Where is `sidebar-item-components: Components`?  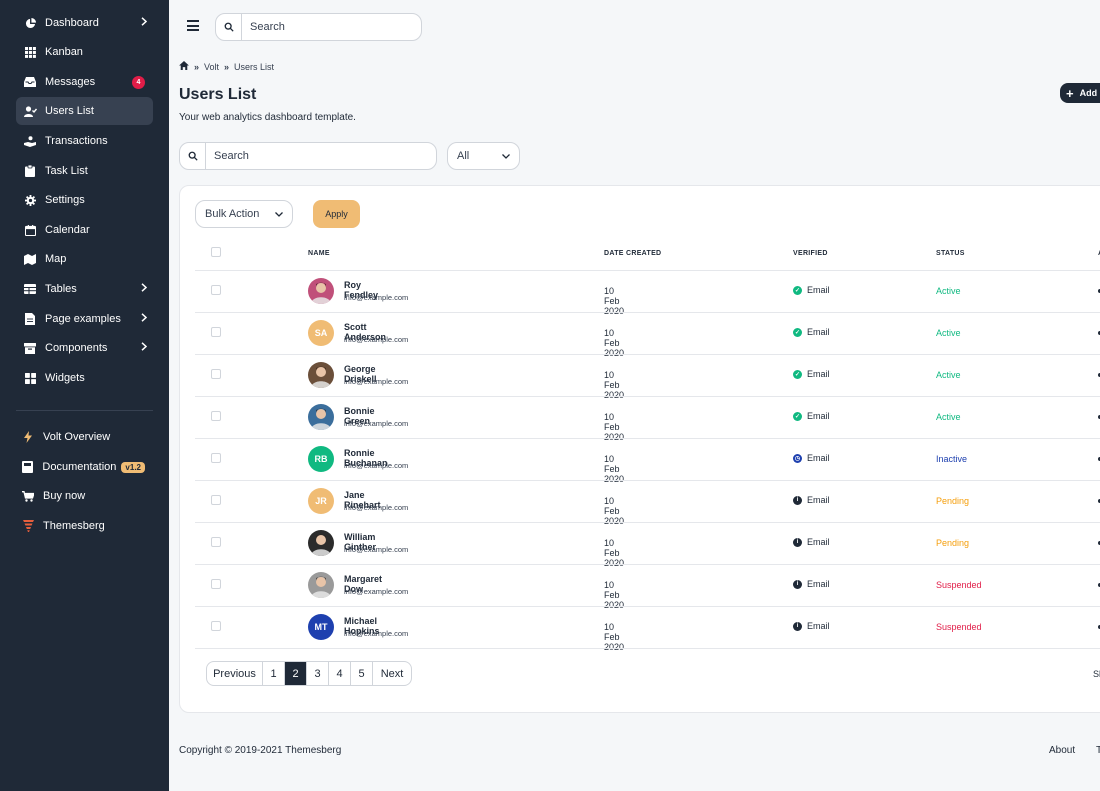 sidebar-item-components: Components is located at coordinates (84, 348).